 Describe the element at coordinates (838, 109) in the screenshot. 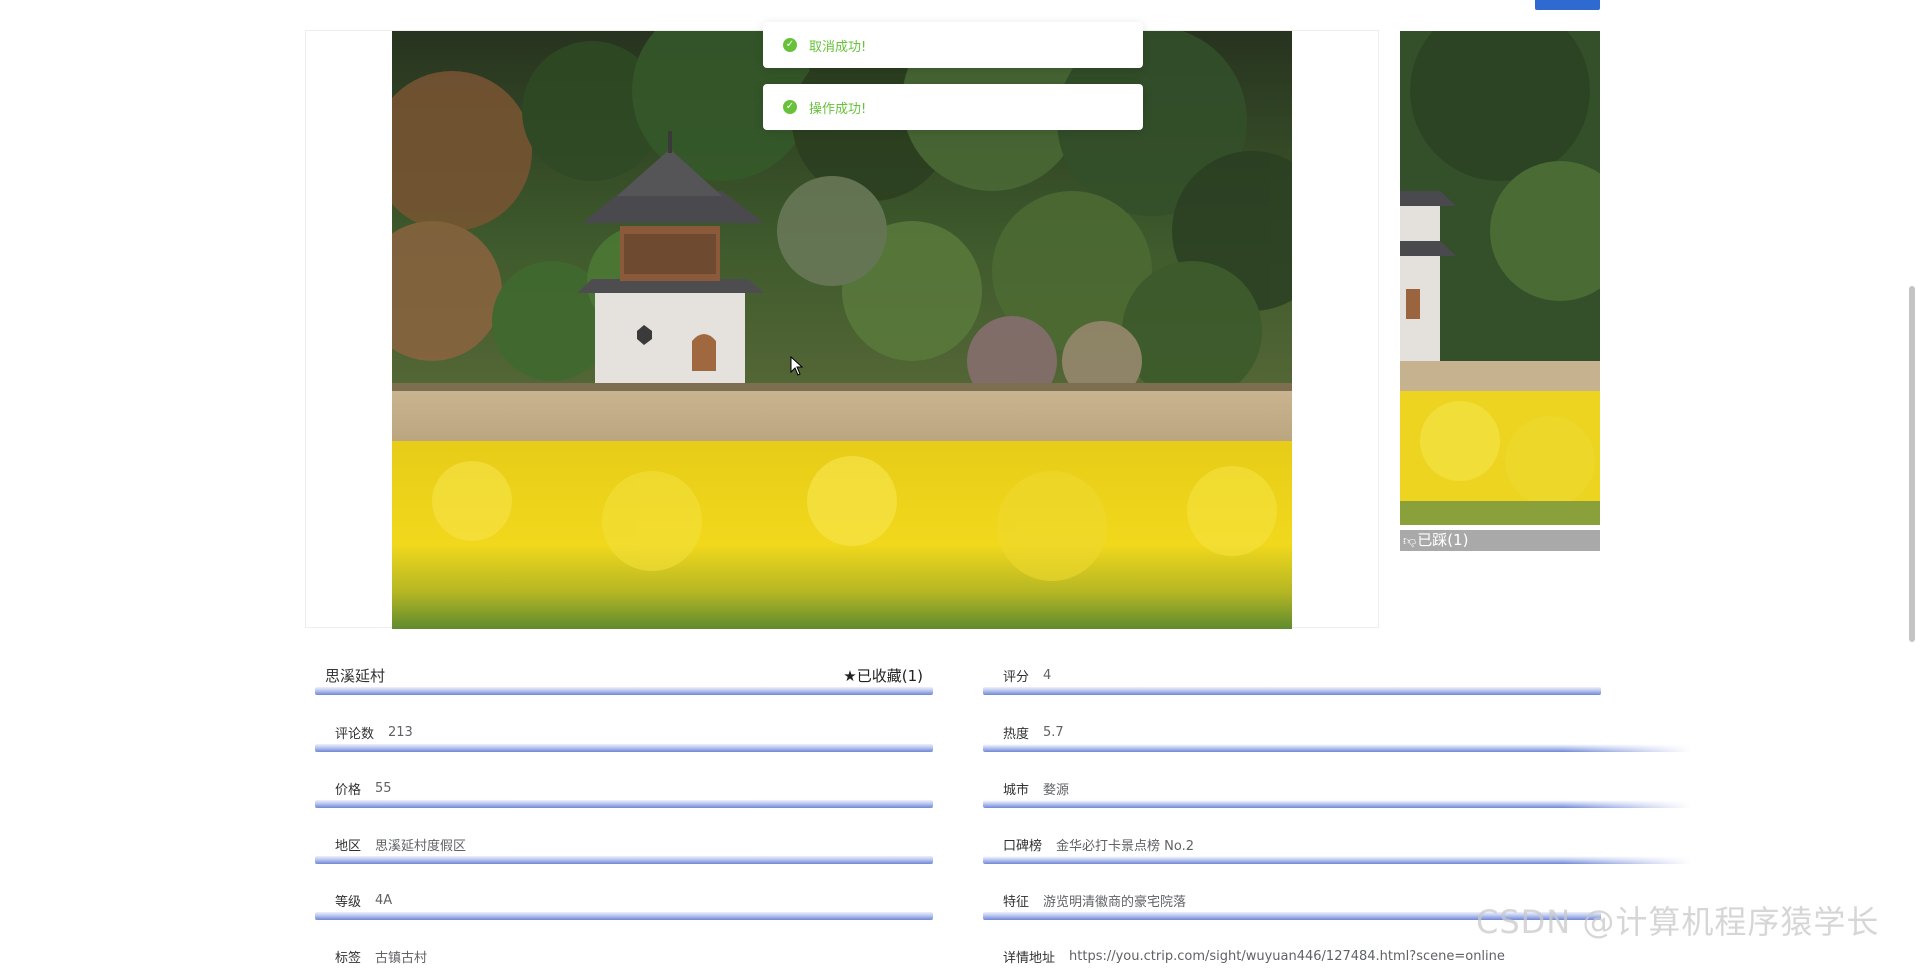

I see `toast-text: 操作成功!` at that location.